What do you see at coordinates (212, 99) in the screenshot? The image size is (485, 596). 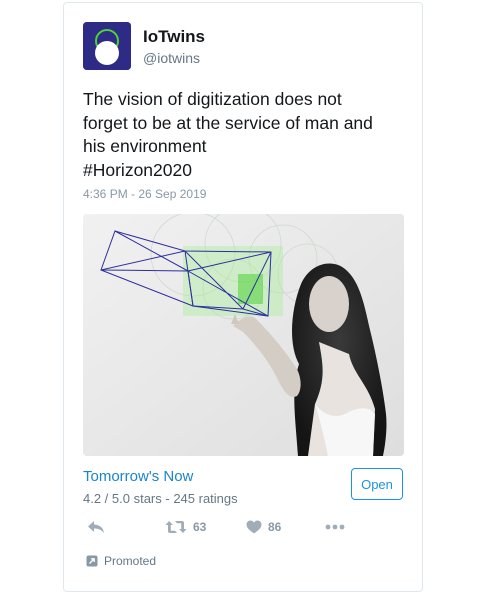 I see `tweet-text-line: The vision of digitization does not` at bounding box center [212, 99].